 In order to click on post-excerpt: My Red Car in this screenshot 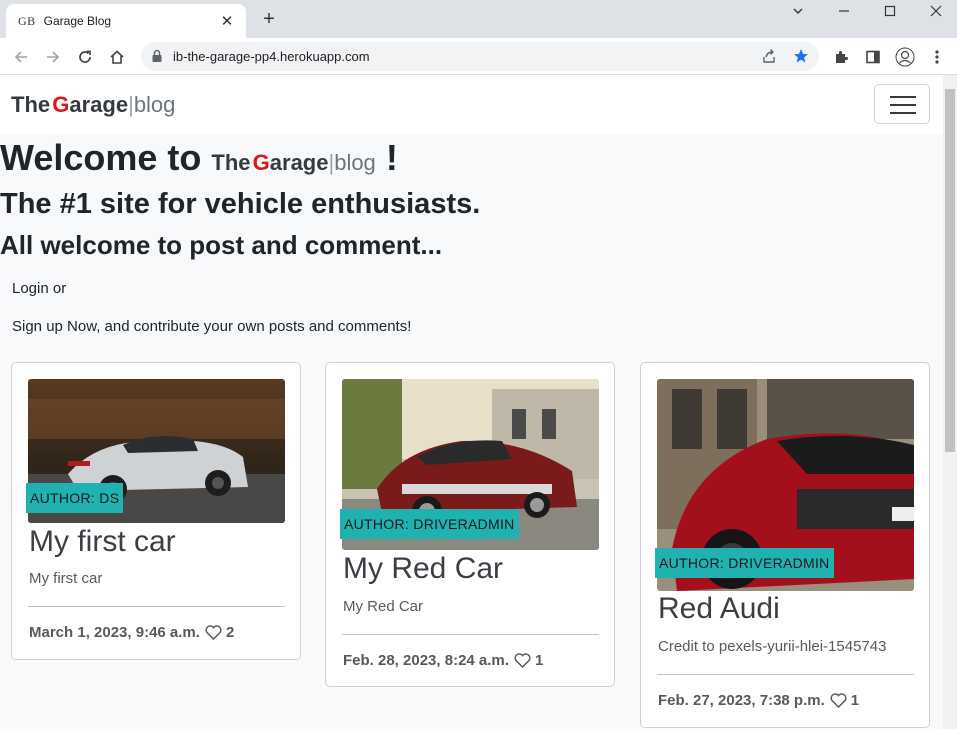, I will do `click(383, 606)`.